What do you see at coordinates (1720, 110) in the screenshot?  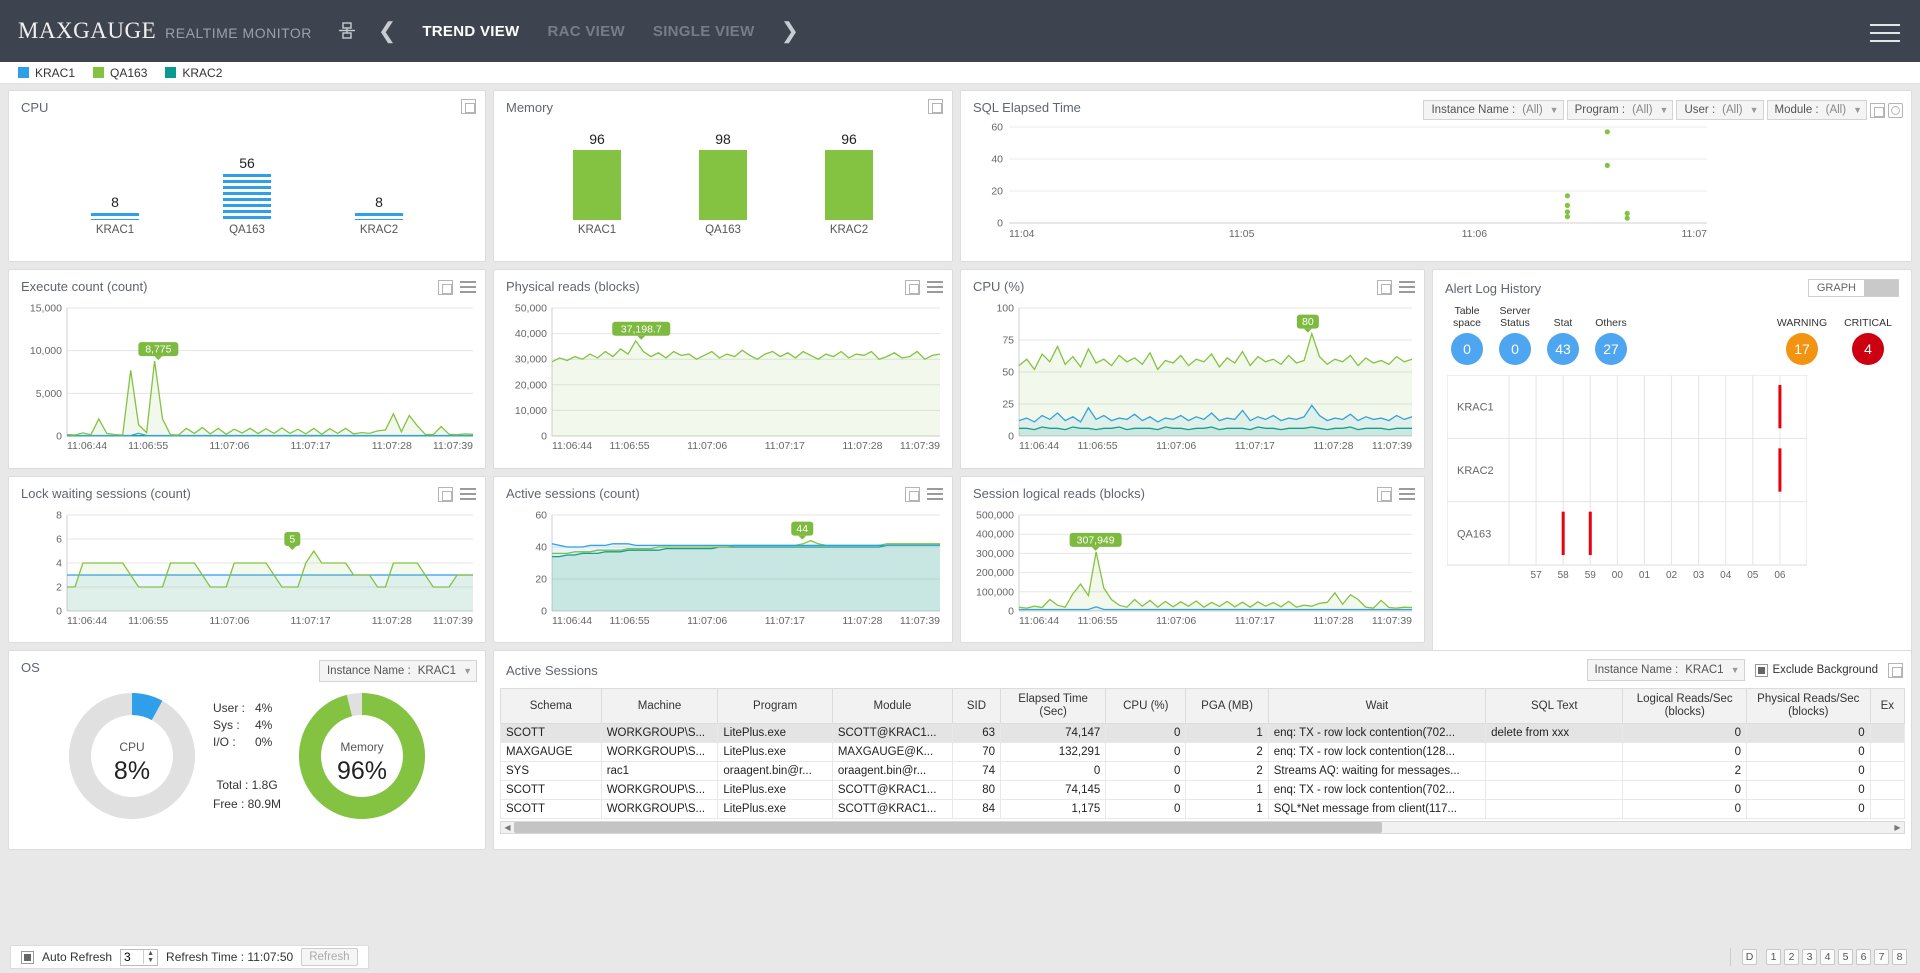 I see `filter-user: User : (All) ▼` at bounding box center [1720, 110].